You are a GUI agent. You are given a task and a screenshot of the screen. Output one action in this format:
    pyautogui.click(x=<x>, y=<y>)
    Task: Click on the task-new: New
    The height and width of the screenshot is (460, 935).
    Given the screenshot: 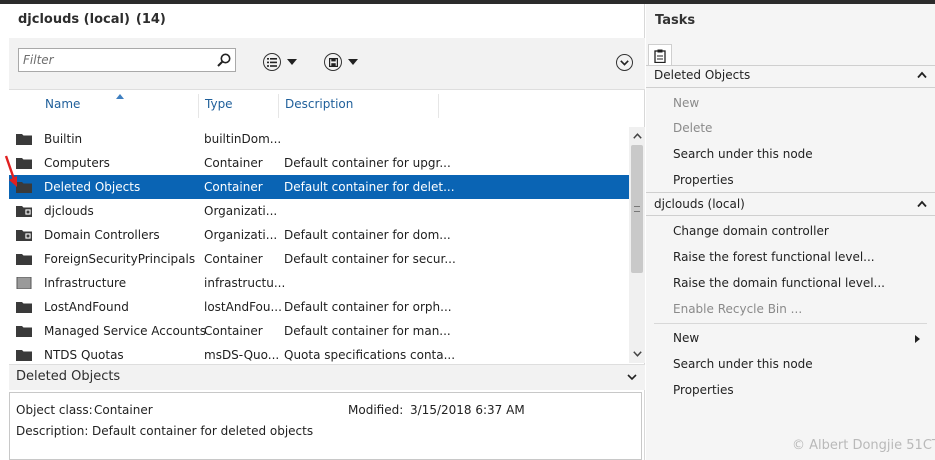 What is the action you would take?
    pyautogui.click(x=686, y=103)
    